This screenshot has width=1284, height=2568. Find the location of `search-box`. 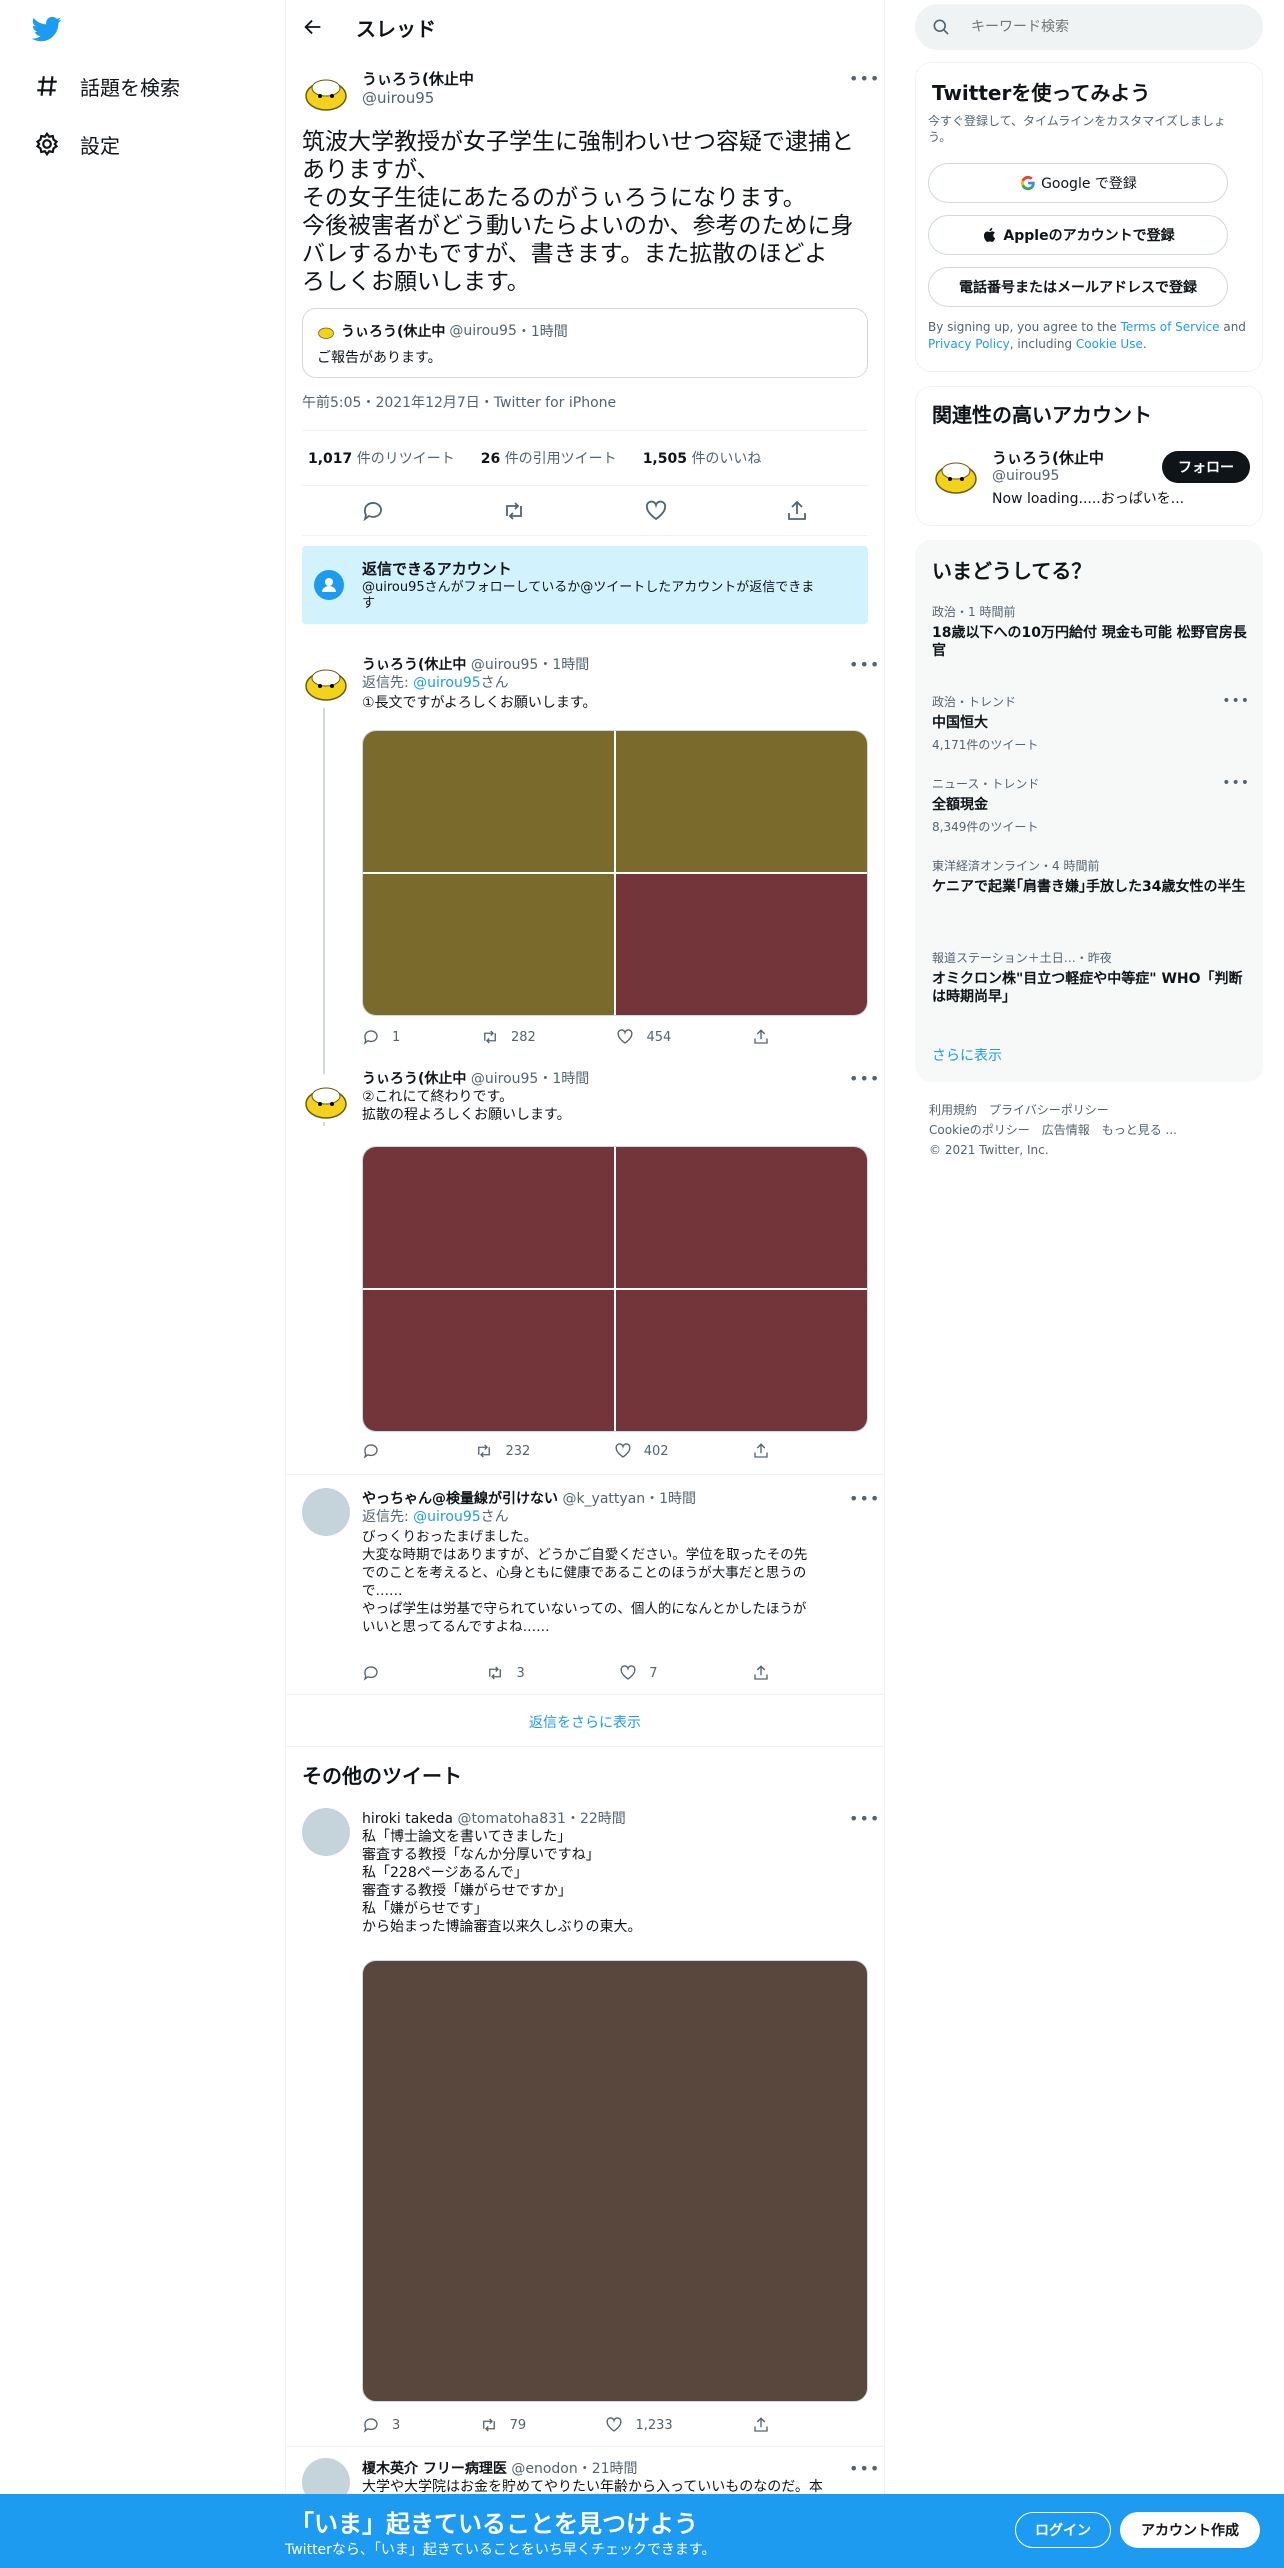

search-box is located at coordinates (1089, 27).